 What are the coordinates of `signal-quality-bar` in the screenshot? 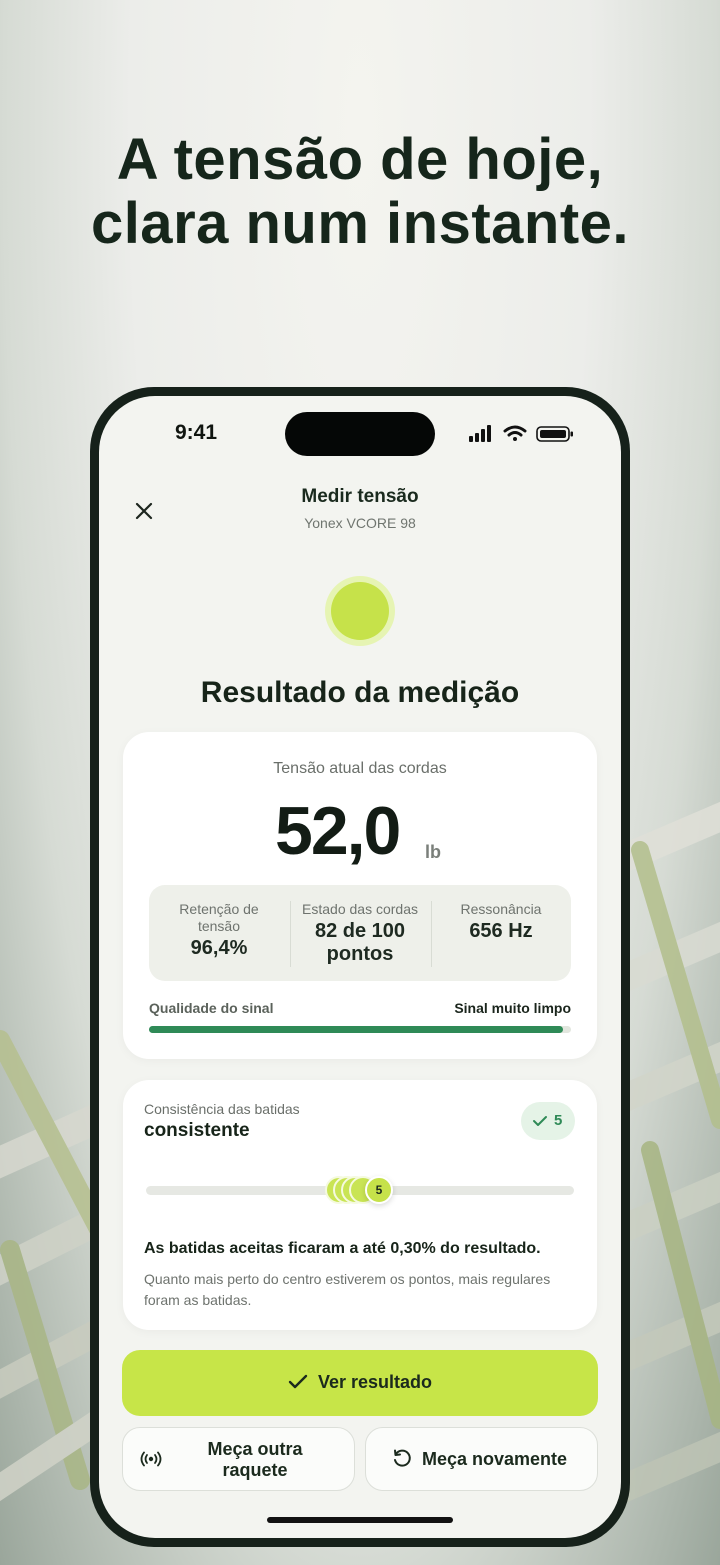 It's located at (360, 1029).